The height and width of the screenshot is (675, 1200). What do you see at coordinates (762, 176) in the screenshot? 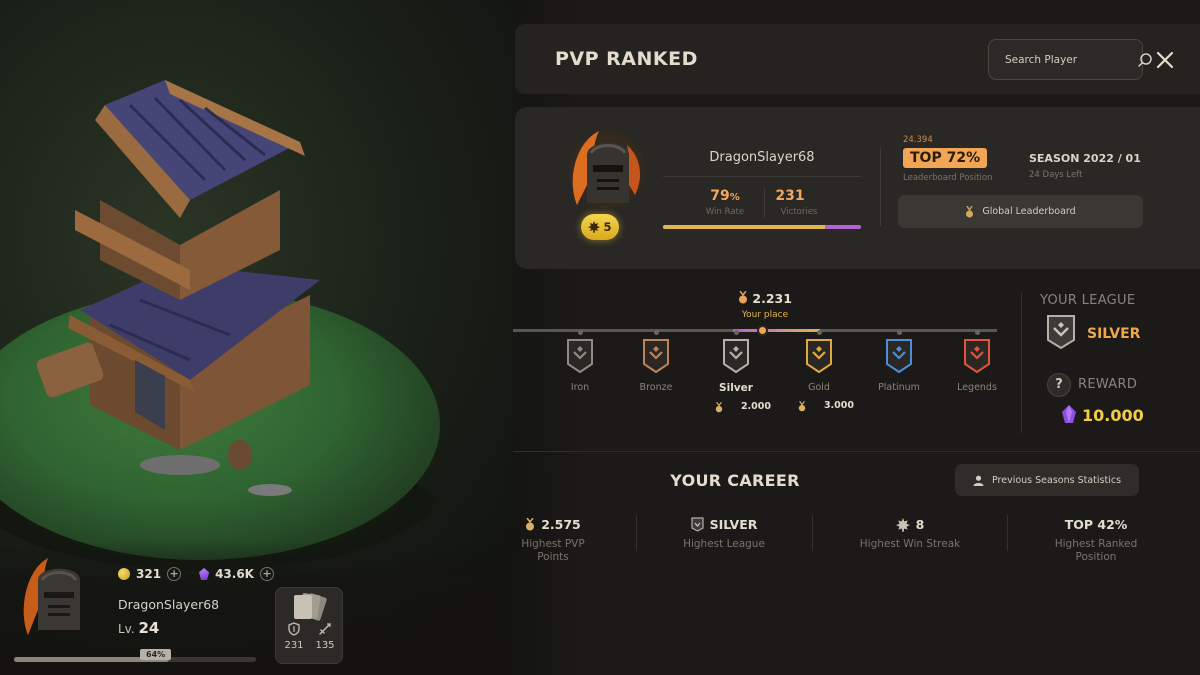
I see `name-divider` at bounding box center [762, 176].